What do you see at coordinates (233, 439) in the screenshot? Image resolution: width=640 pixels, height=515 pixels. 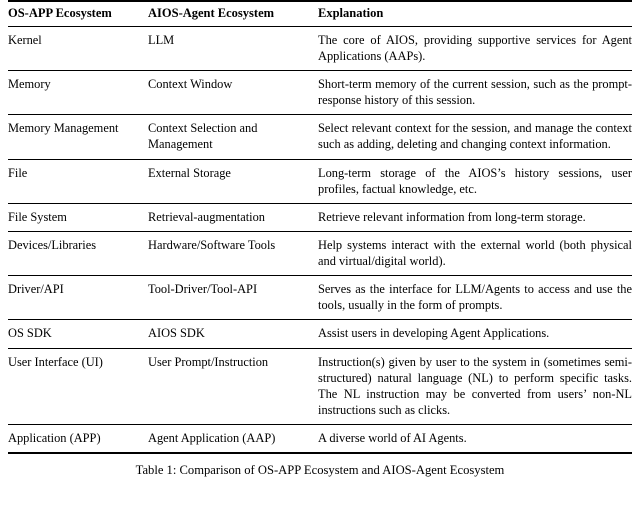 I see `cell-aios-agent: Agent Application (AAP)` at bounding box center [233, 439].